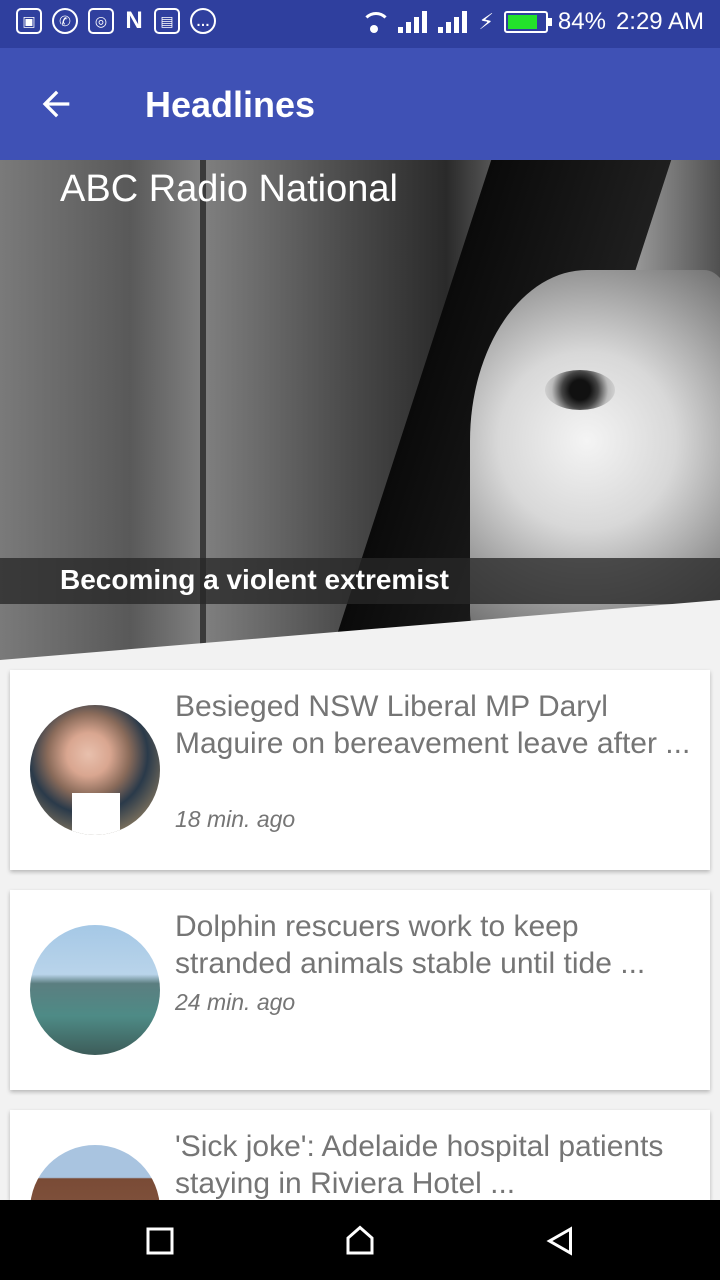 Image resolution: width=720 pixels, height=1280 pixels. I want to click on battery-fill, so click(522, 22).